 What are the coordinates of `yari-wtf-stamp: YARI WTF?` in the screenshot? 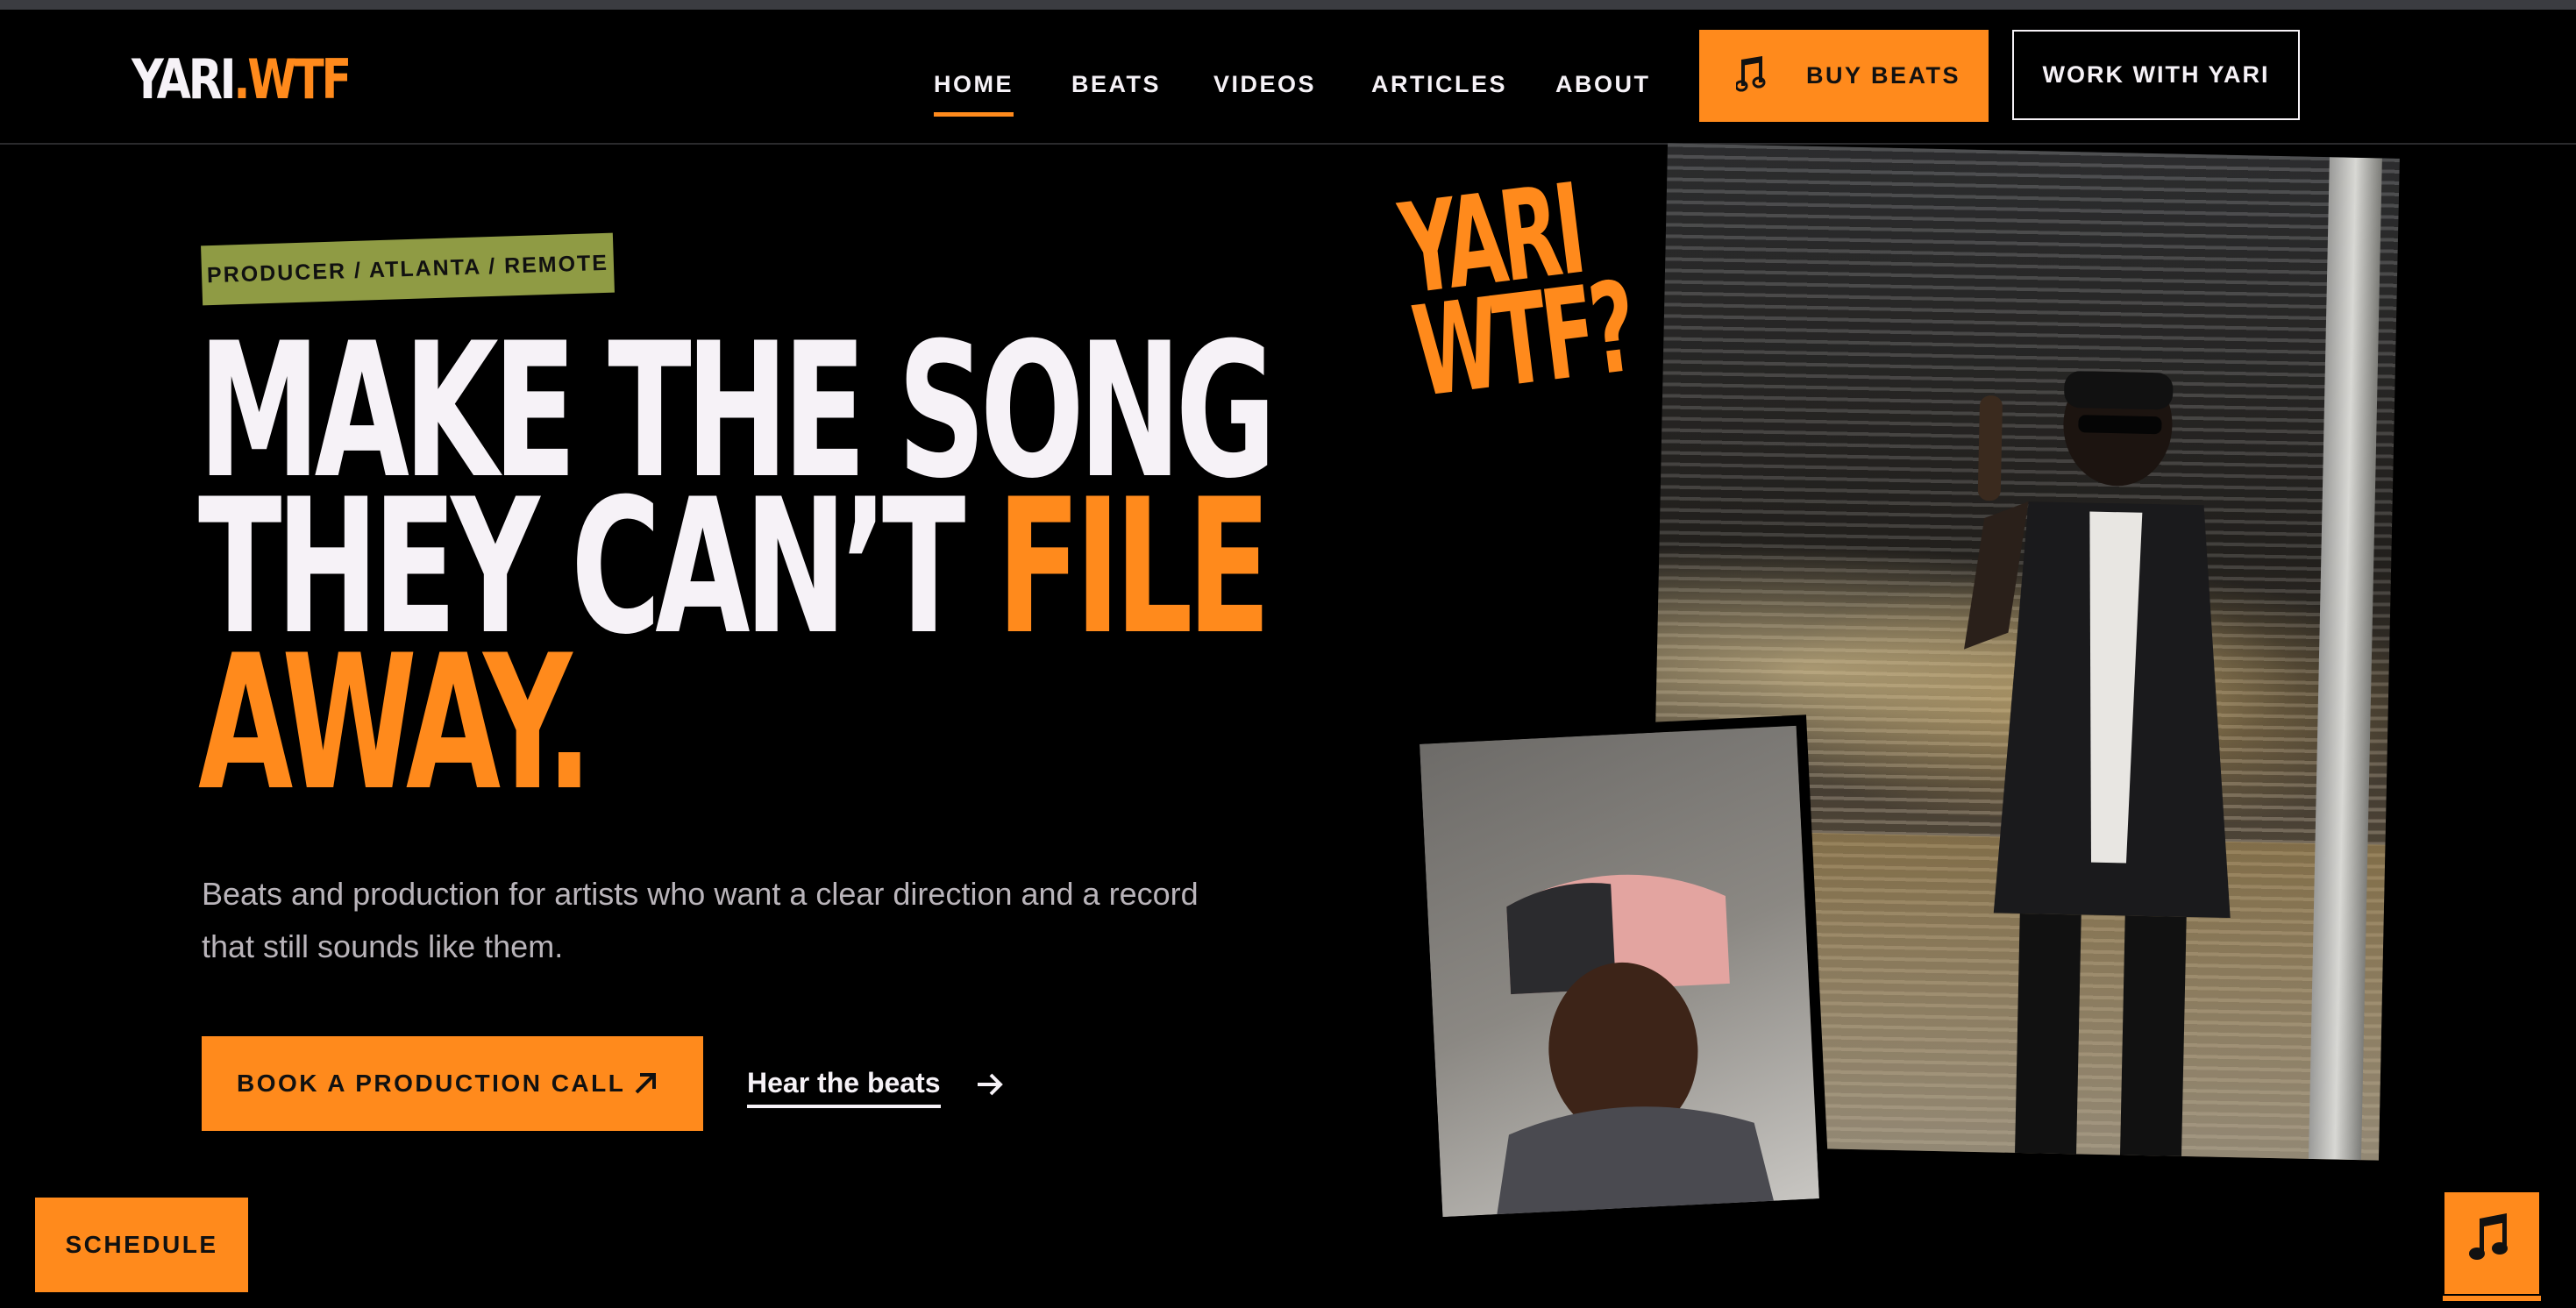 It's located at (1516, 291).